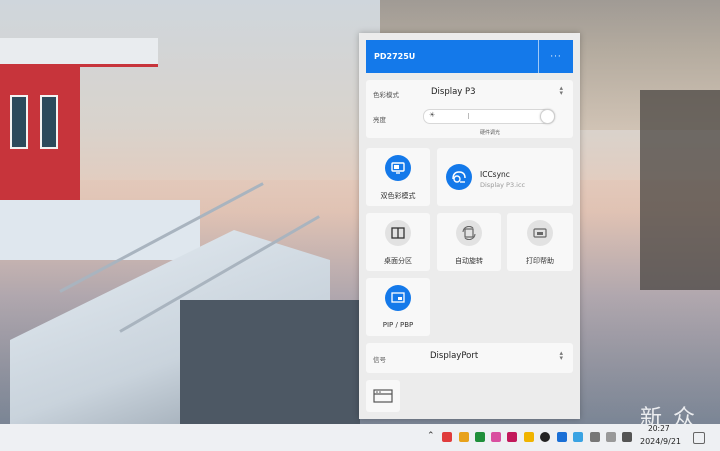 The width and height of the screenshot is (720, 451). I want to click on color-mode-value: Display P3, so click(453, 92).